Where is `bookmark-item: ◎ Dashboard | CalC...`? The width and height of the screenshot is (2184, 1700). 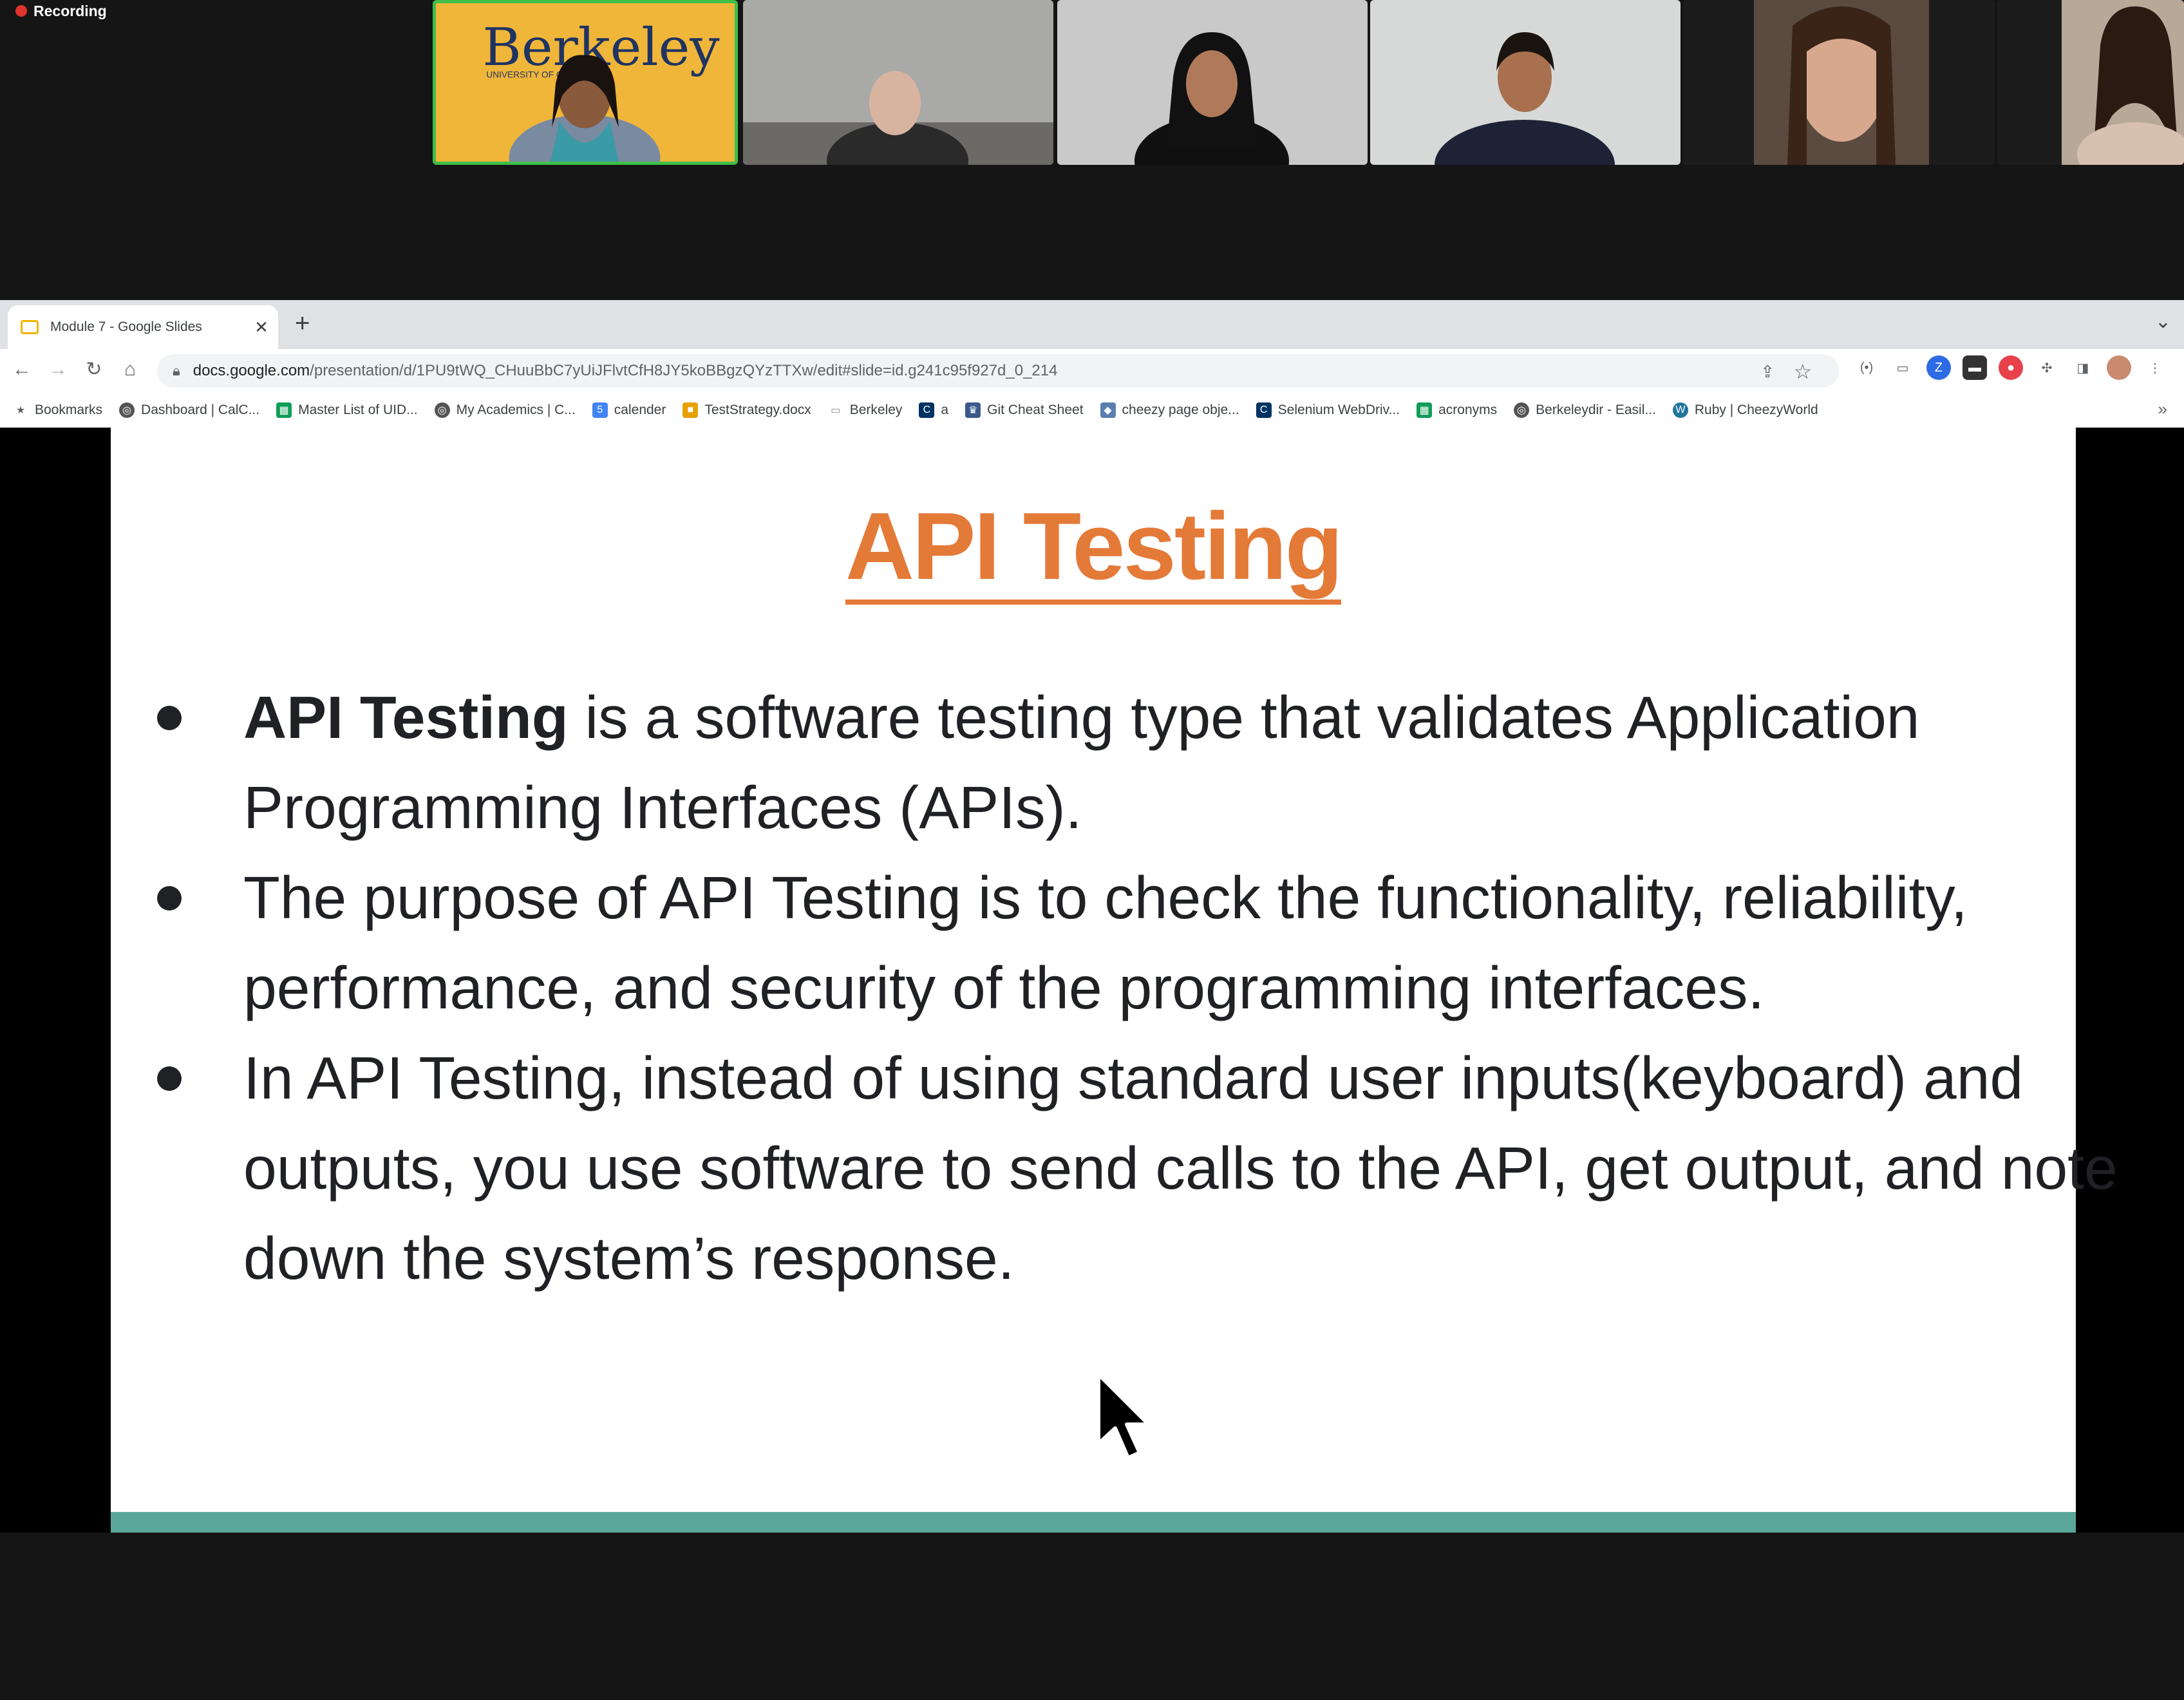
bookmark-item: ◎ Dashboard | CalC... is located at coordinates (189, 410).